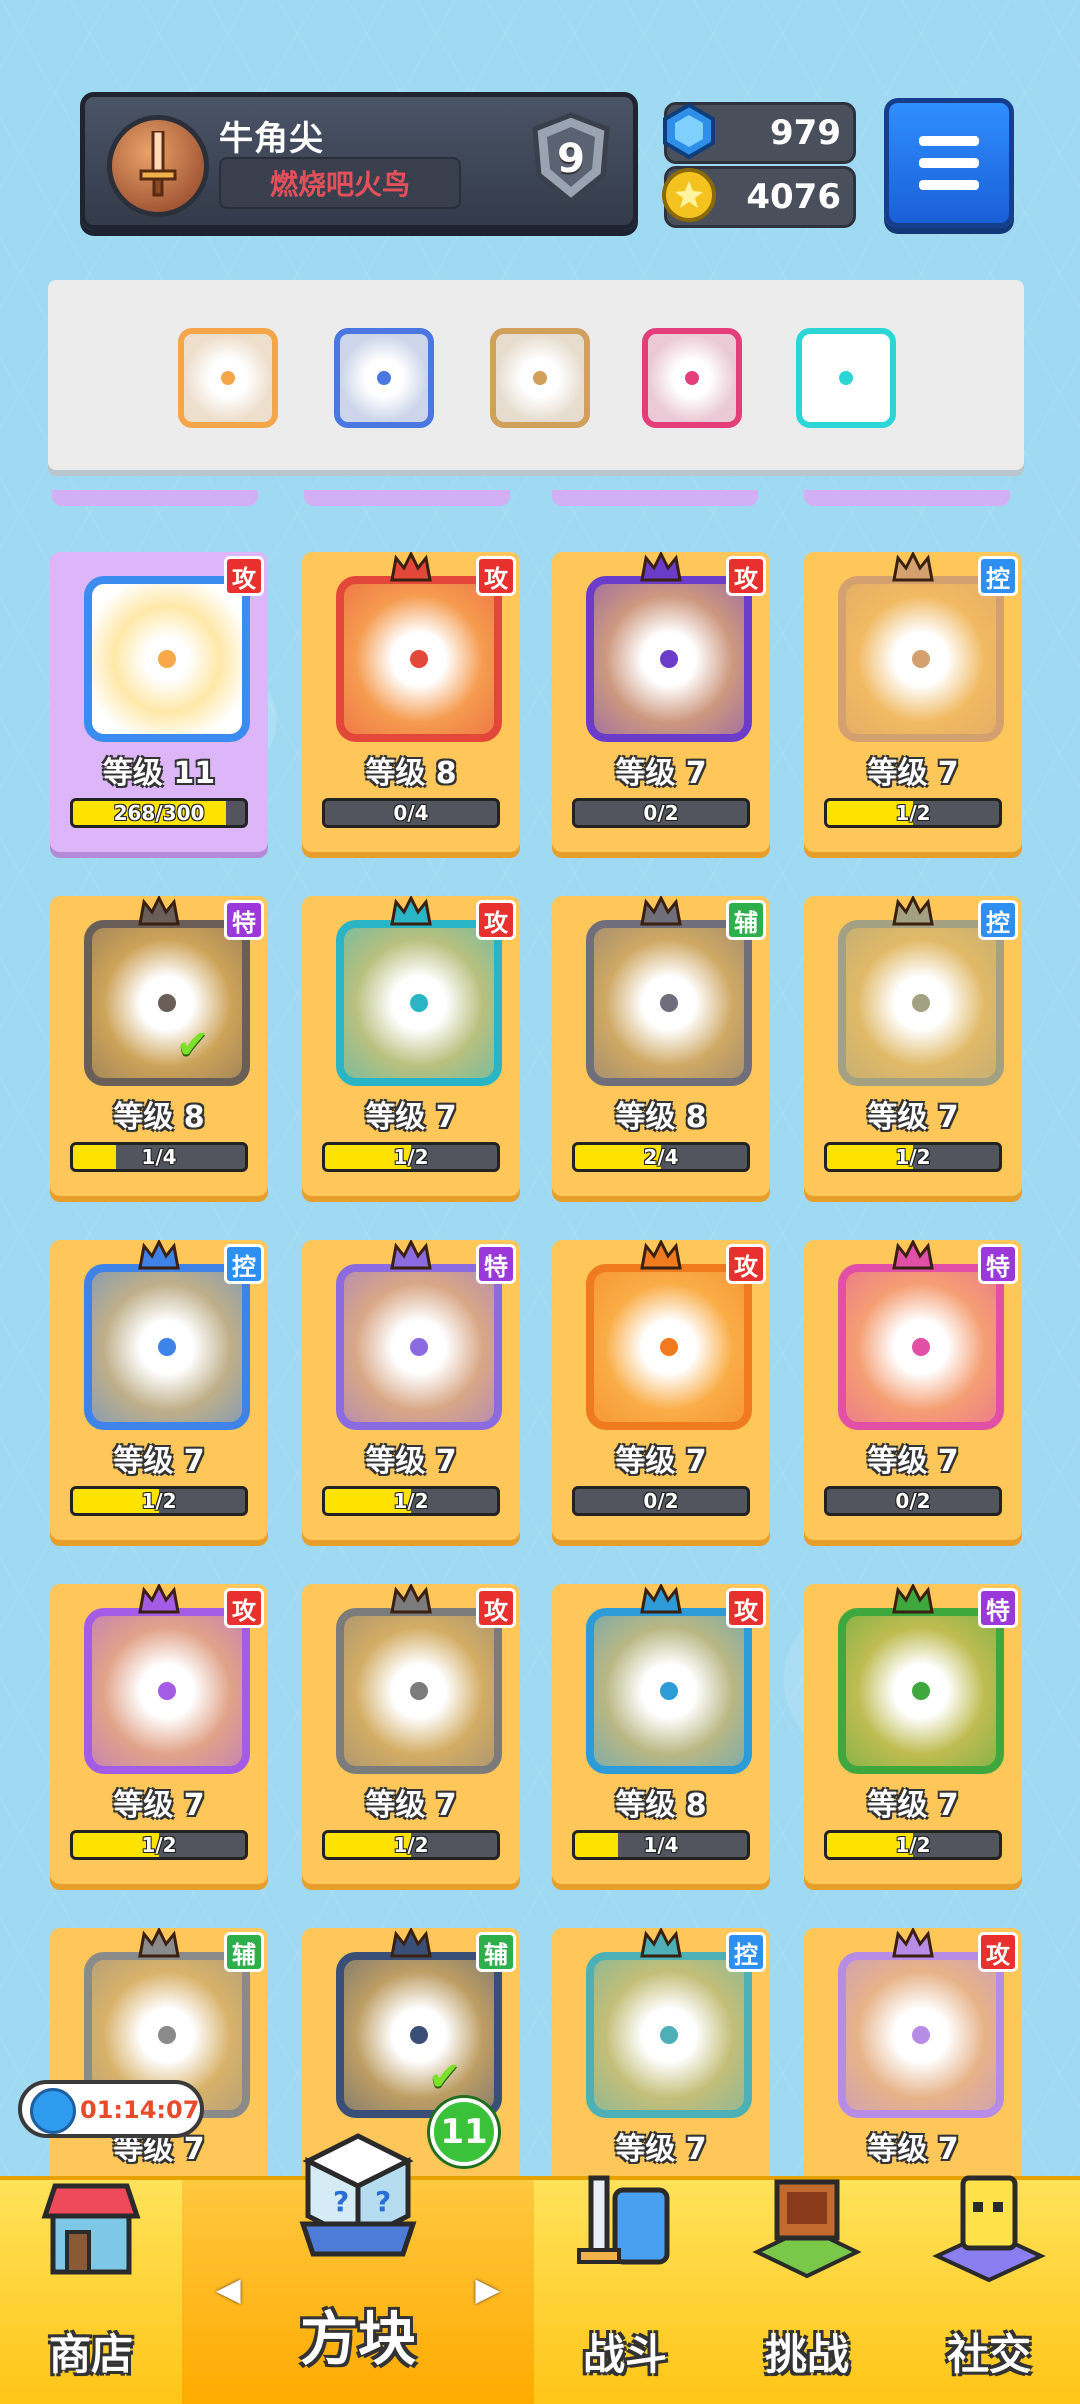  What do you see at coordinates (111, 2109) in the screenshot?
I see `event-timer: 01:14:07` at bounding box center [111, 2109].